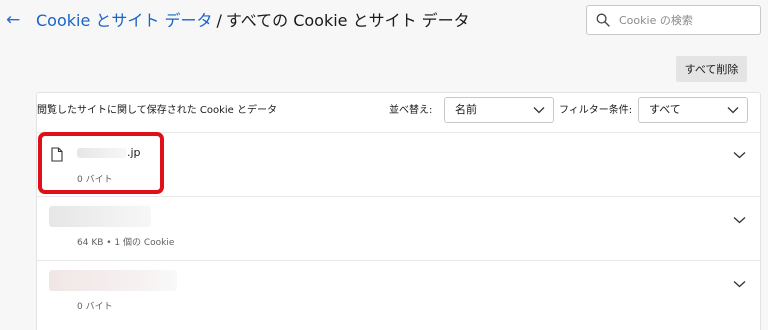 Image resolution: width=768 pixels, height=330 pixels. What do you see at coordinates (134, 152) in the screenshot?
I see `site-domain: .jp` at bounding box center [134, 152].